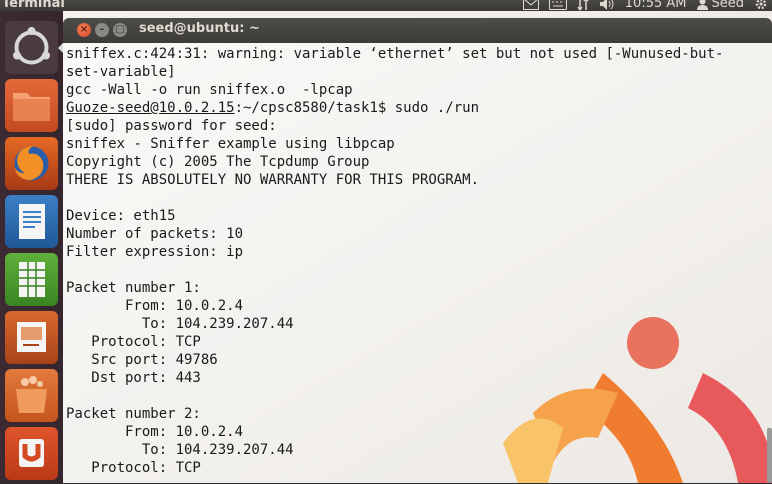  I want to click on ubuntu-one-icon, so click(31, 453).